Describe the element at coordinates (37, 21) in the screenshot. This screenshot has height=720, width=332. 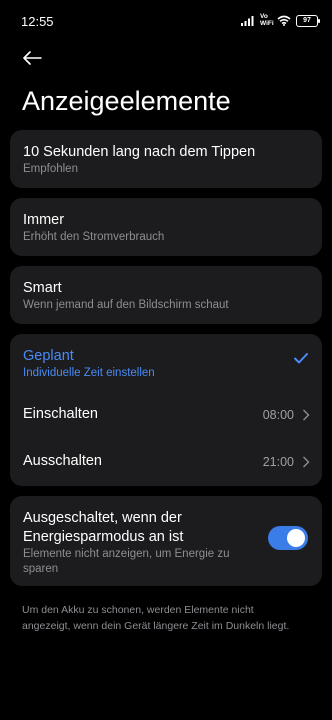
I see `status-time: 12:55` at that location.